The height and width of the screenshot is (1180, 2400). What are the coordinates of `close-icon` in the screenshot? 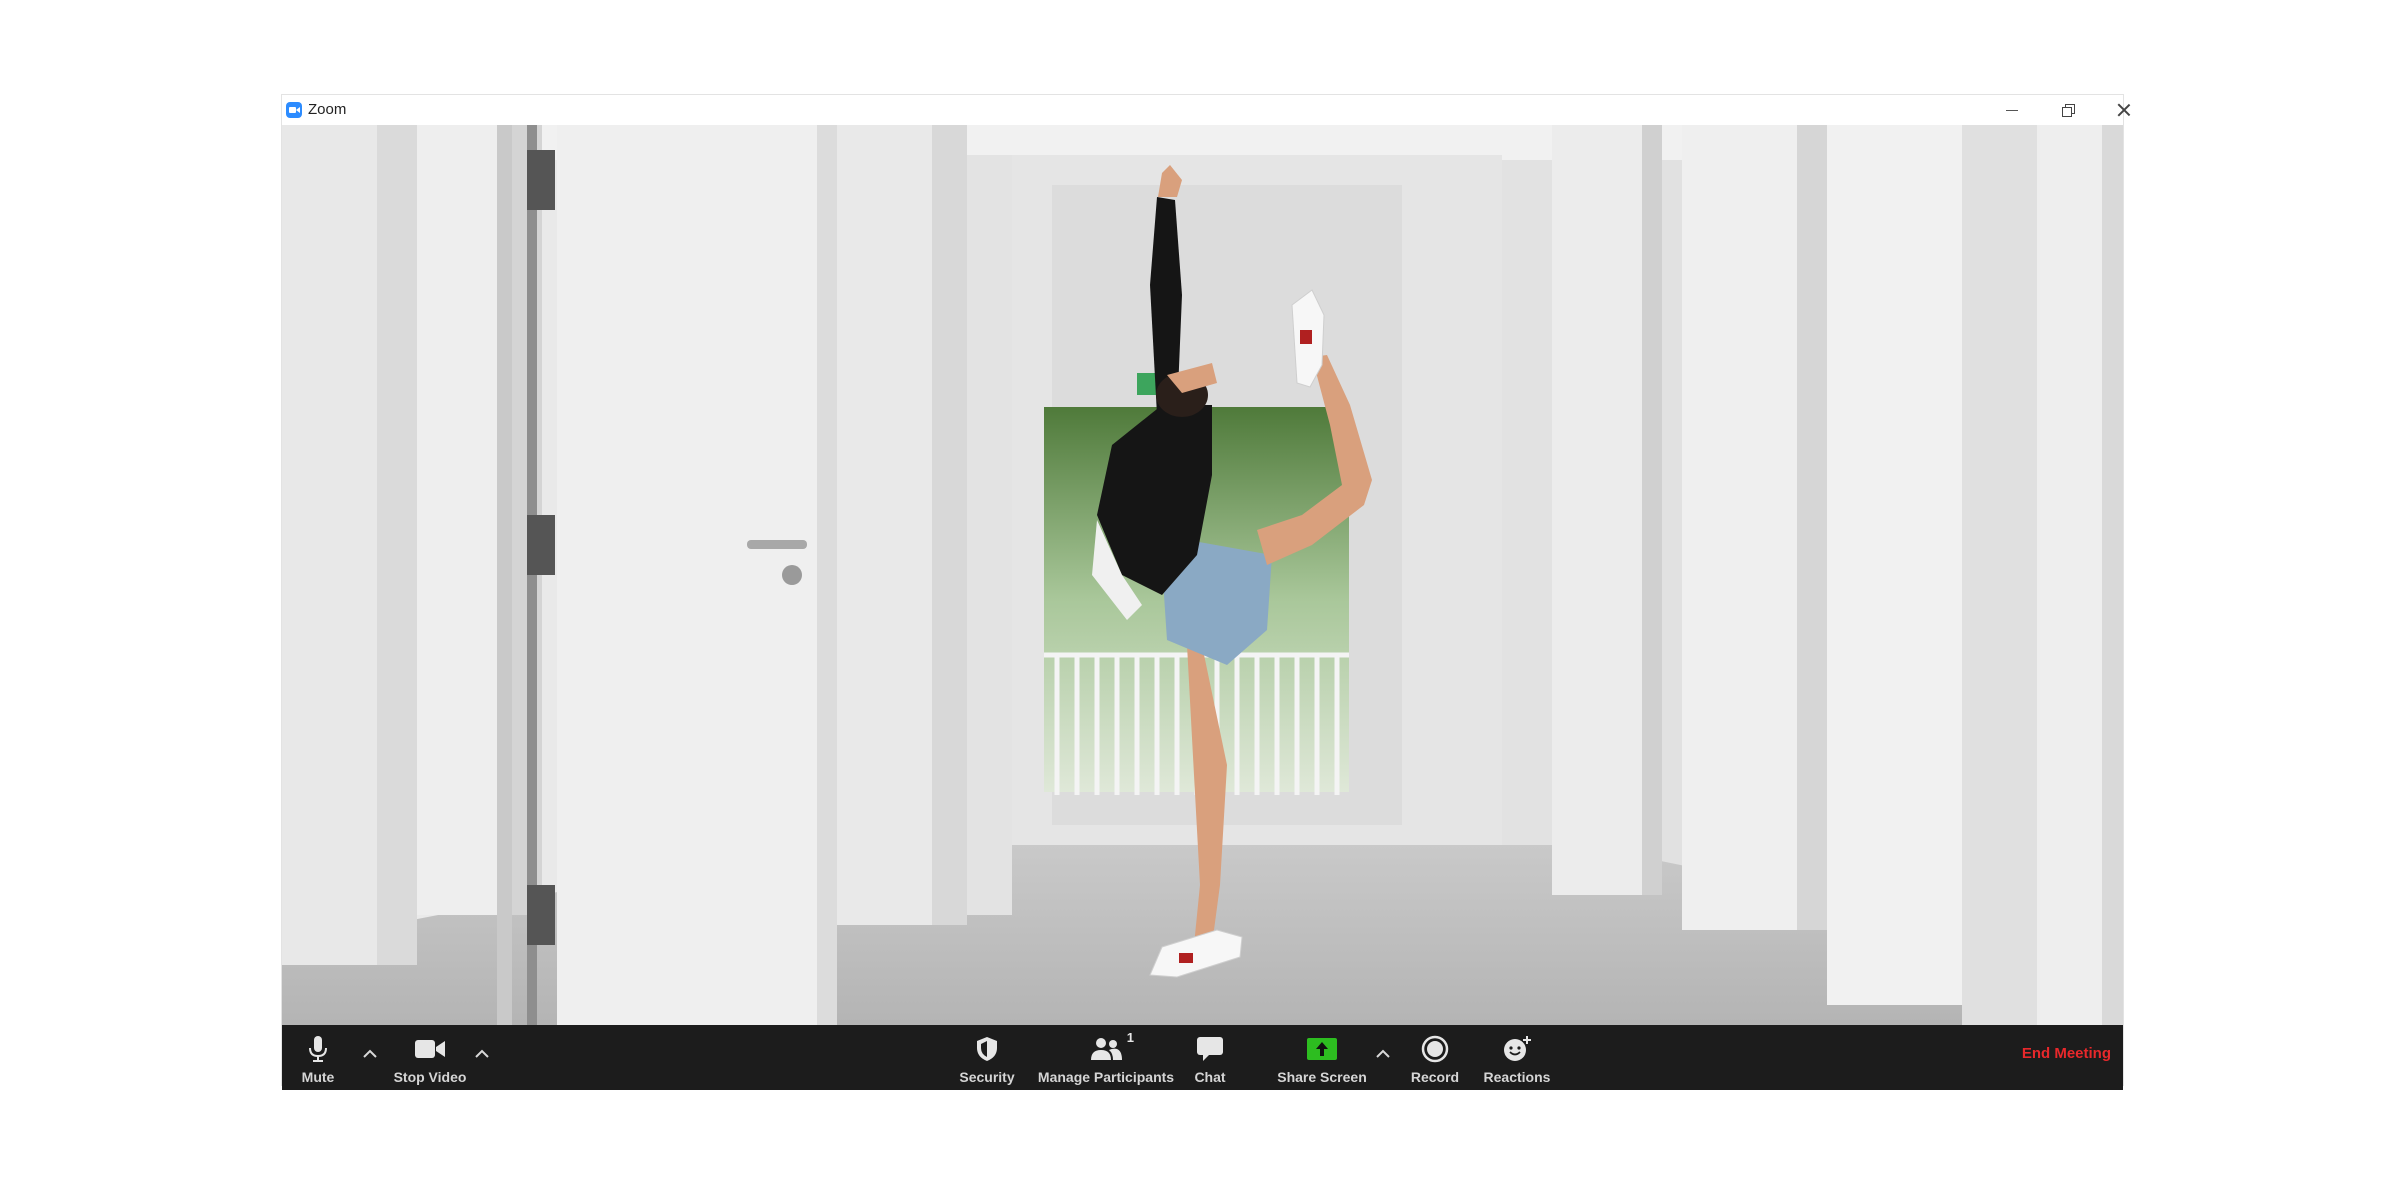 It's located at (2124, 110).